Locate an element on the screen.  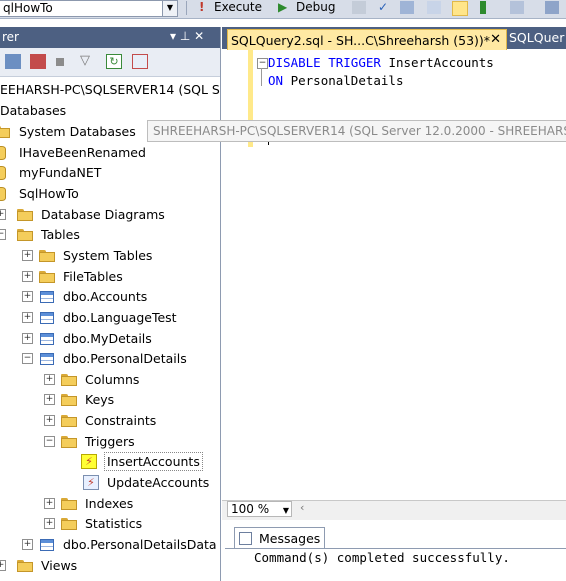
tree-node-label: IHaveBeenRenamed is located at coordinates (82, 152).